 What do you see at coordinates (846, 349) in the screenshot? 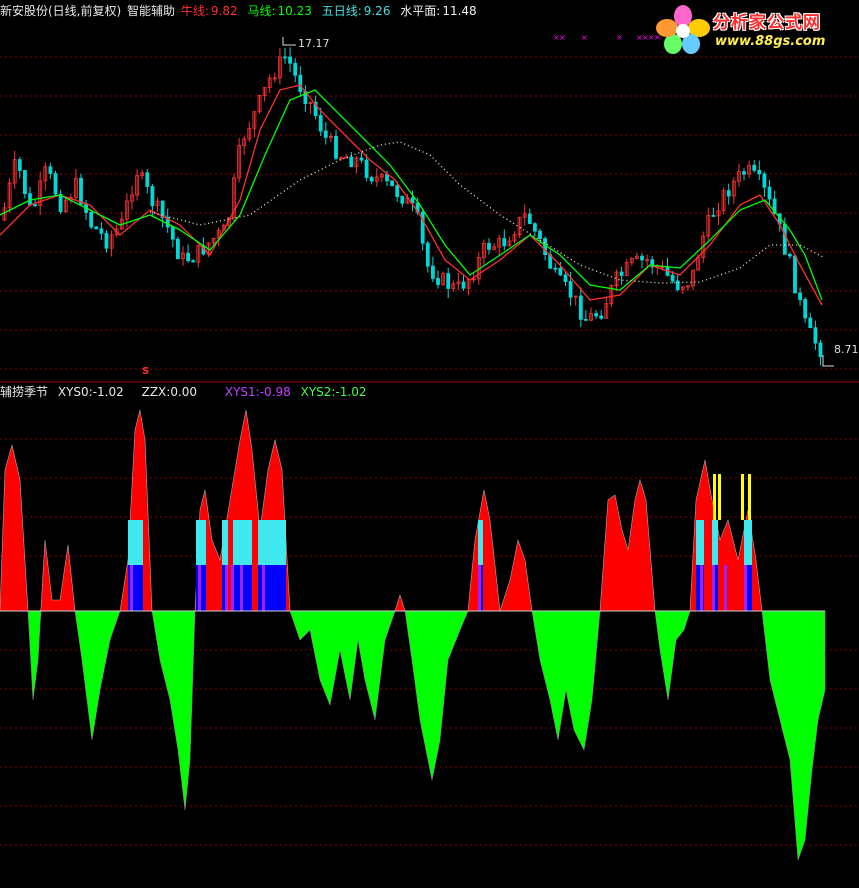
I see `low-price-label: 8.71` at bounding box center [846, 349].